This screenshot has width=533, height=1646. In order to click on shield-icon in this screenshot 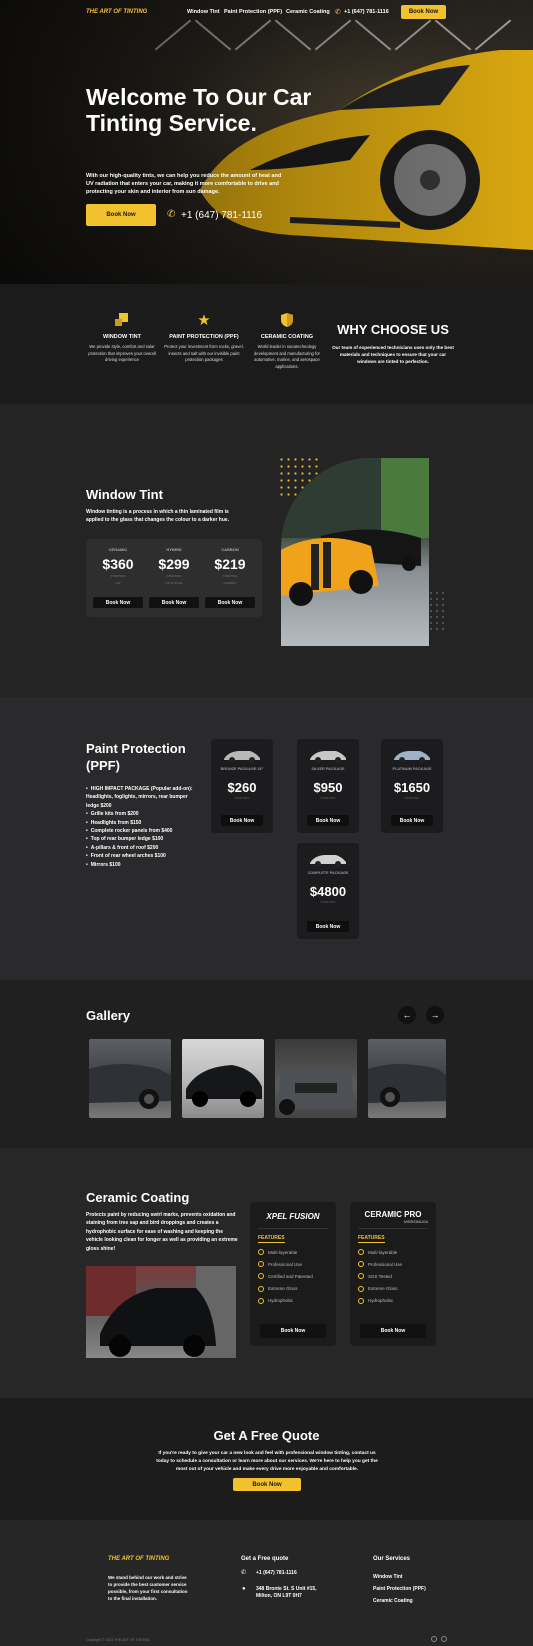, I will do `click(287, 320)`.